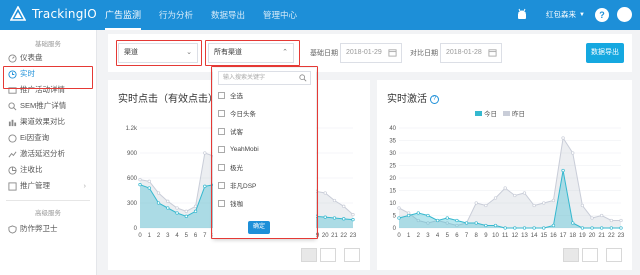 The height and width of the screenshot is (275, 640). I want to click on sidebar-item-promo-management: 推广管理 ›, so click(48, 186).